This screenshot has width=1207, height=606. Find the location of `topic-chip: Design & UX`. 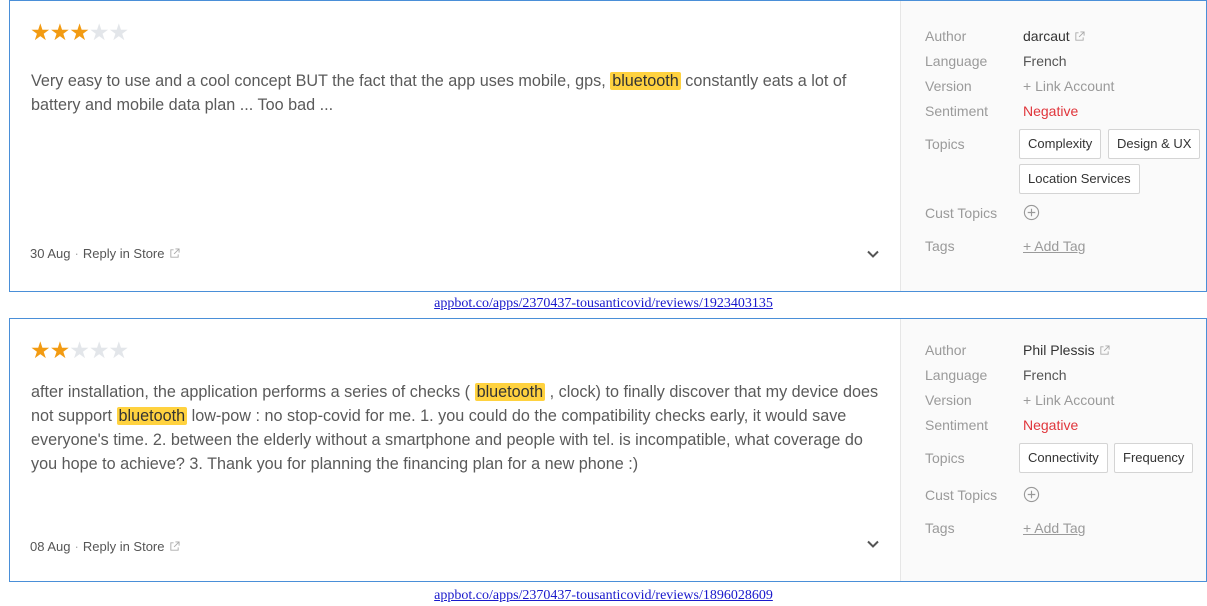

topic-chip: Design & UX is located at coordinates (1154, 144).